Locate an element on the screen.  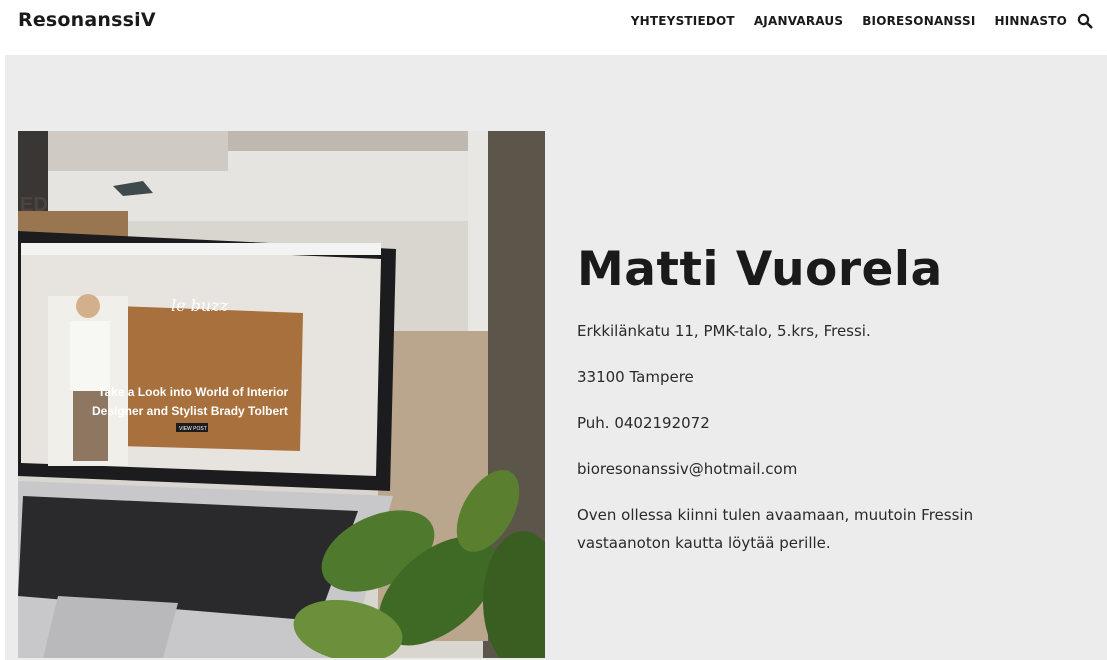
screen-button: VIEW POST is located at coordinates (193, 429).